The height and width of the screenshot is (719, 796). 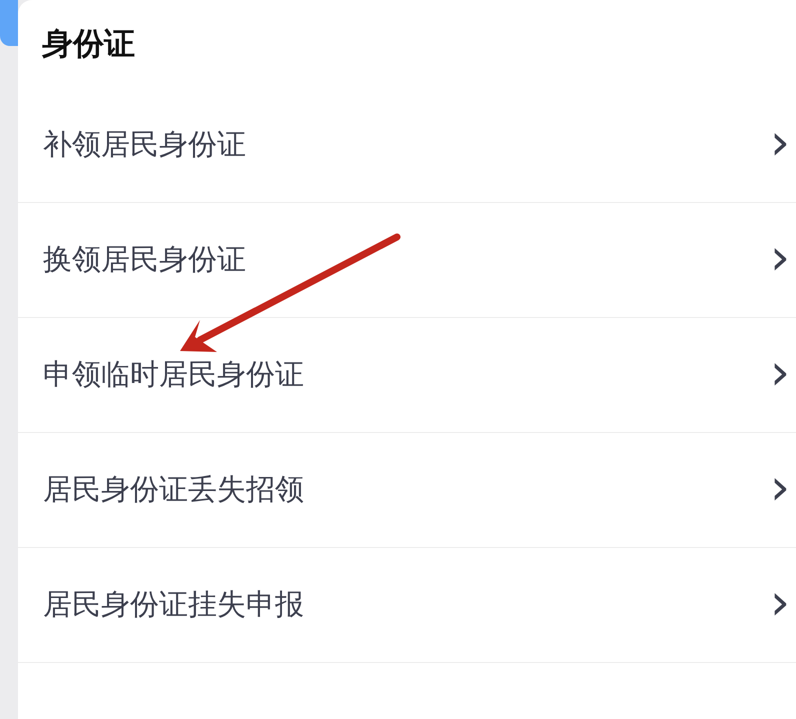 I want to click on tab-corner, so click(x=9, y=23).